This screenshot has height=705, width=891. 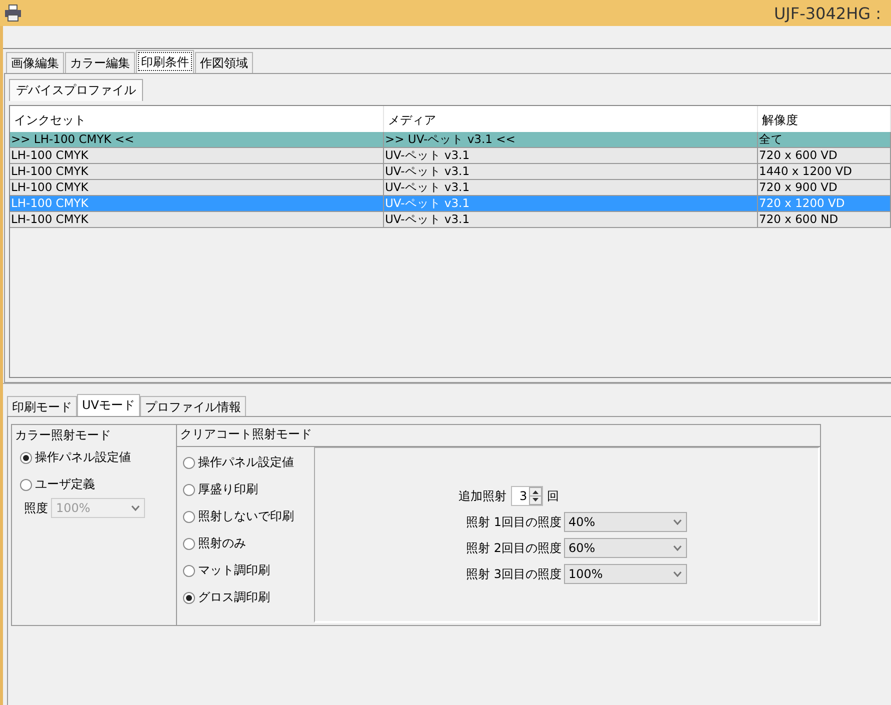 What do you see at coordinates (94, 484) in the screenshot?
I see `radio-button: ユーザ定義` at bounding box center [94, 484].